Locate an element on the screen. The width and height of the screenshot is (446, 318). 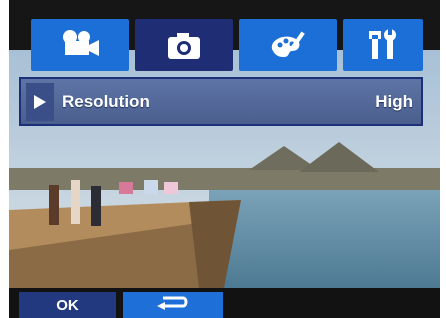
ok-label: OK is located at coordinates (67, 305).